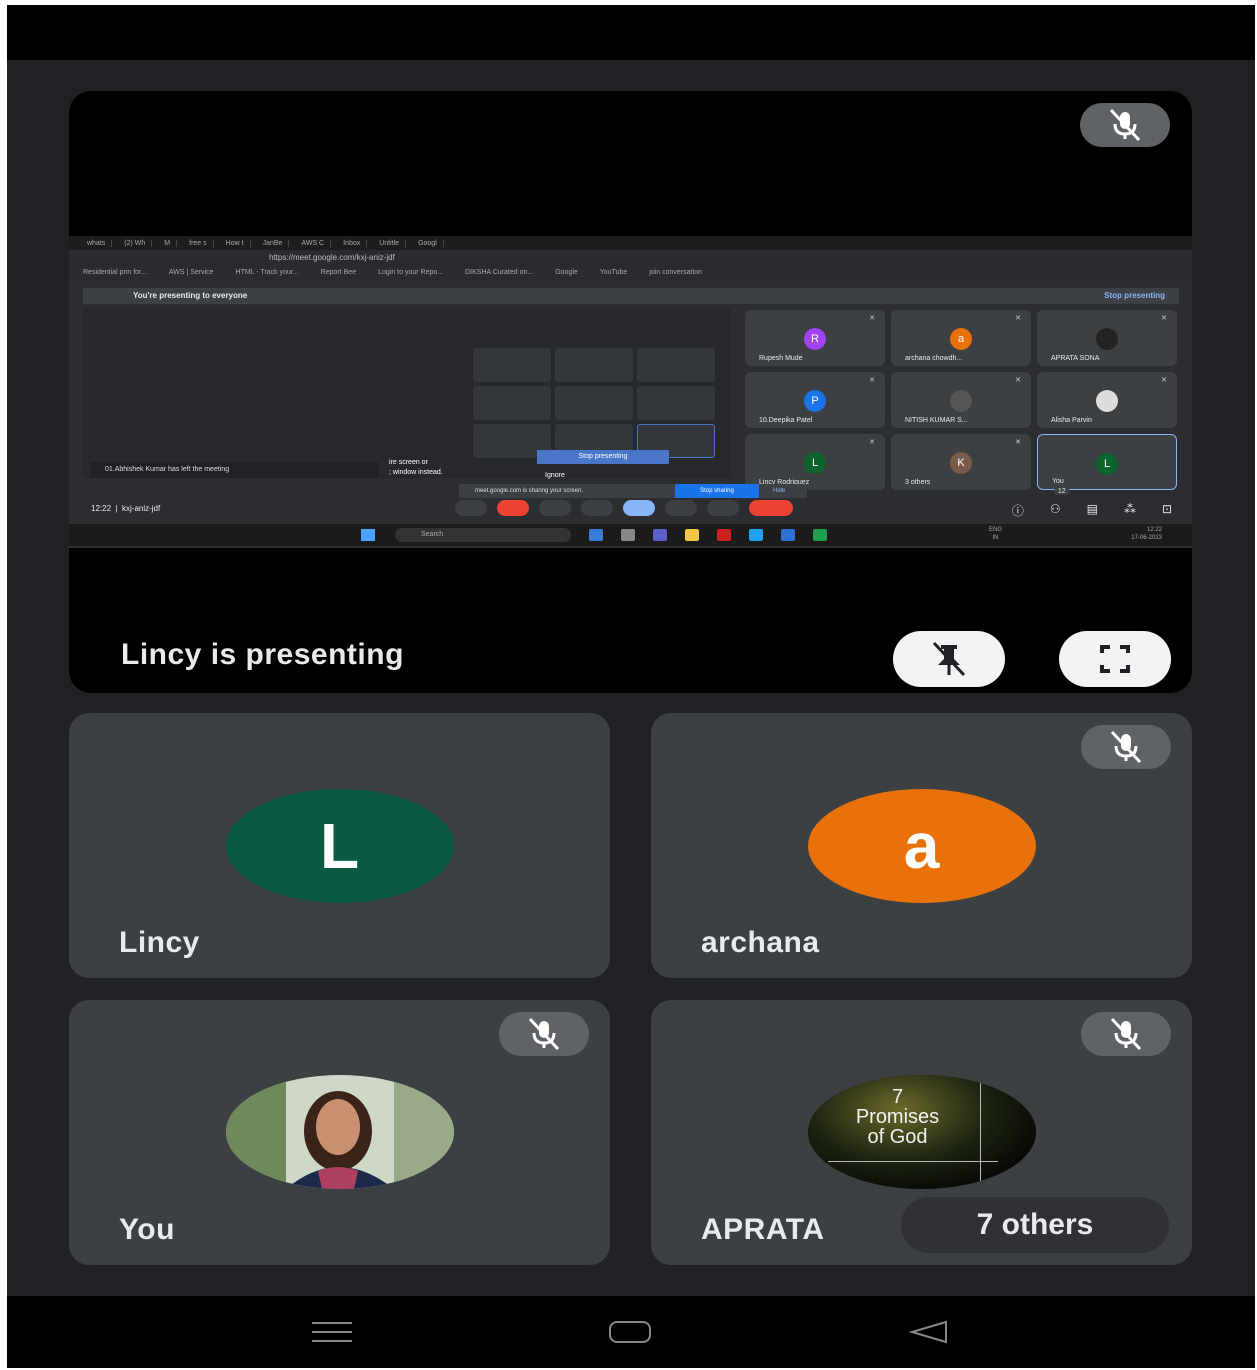 Image resolution: width=1257 pixels, height=1370 pixels. What do you see at coordinates (603, 457) in the screenshot?
I see `stop-presenting-button: Stop presenting` at bounding box center [603, 457].